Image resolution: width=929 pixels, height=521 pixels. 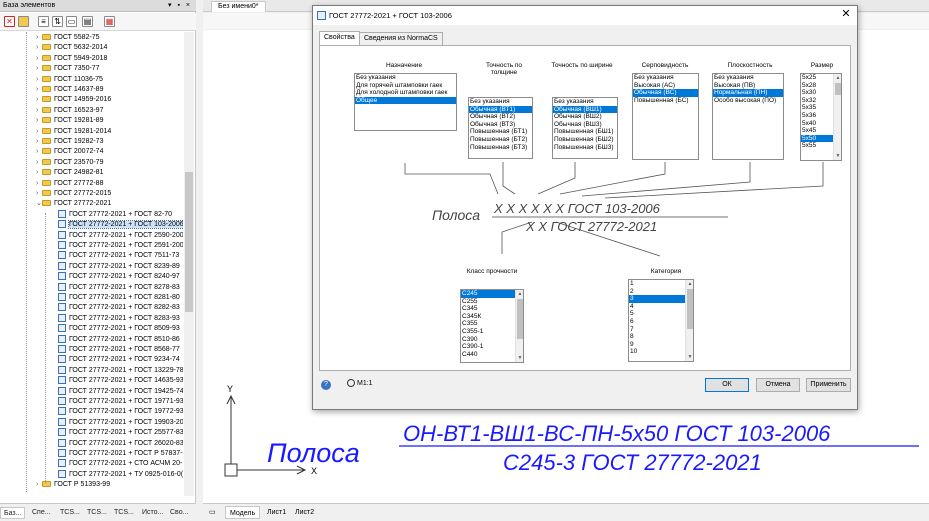 I want to click on tree-item-standard: ГОСТ 27772-2021 + ГОСТ 2591-200, so click(x=117, y=246).